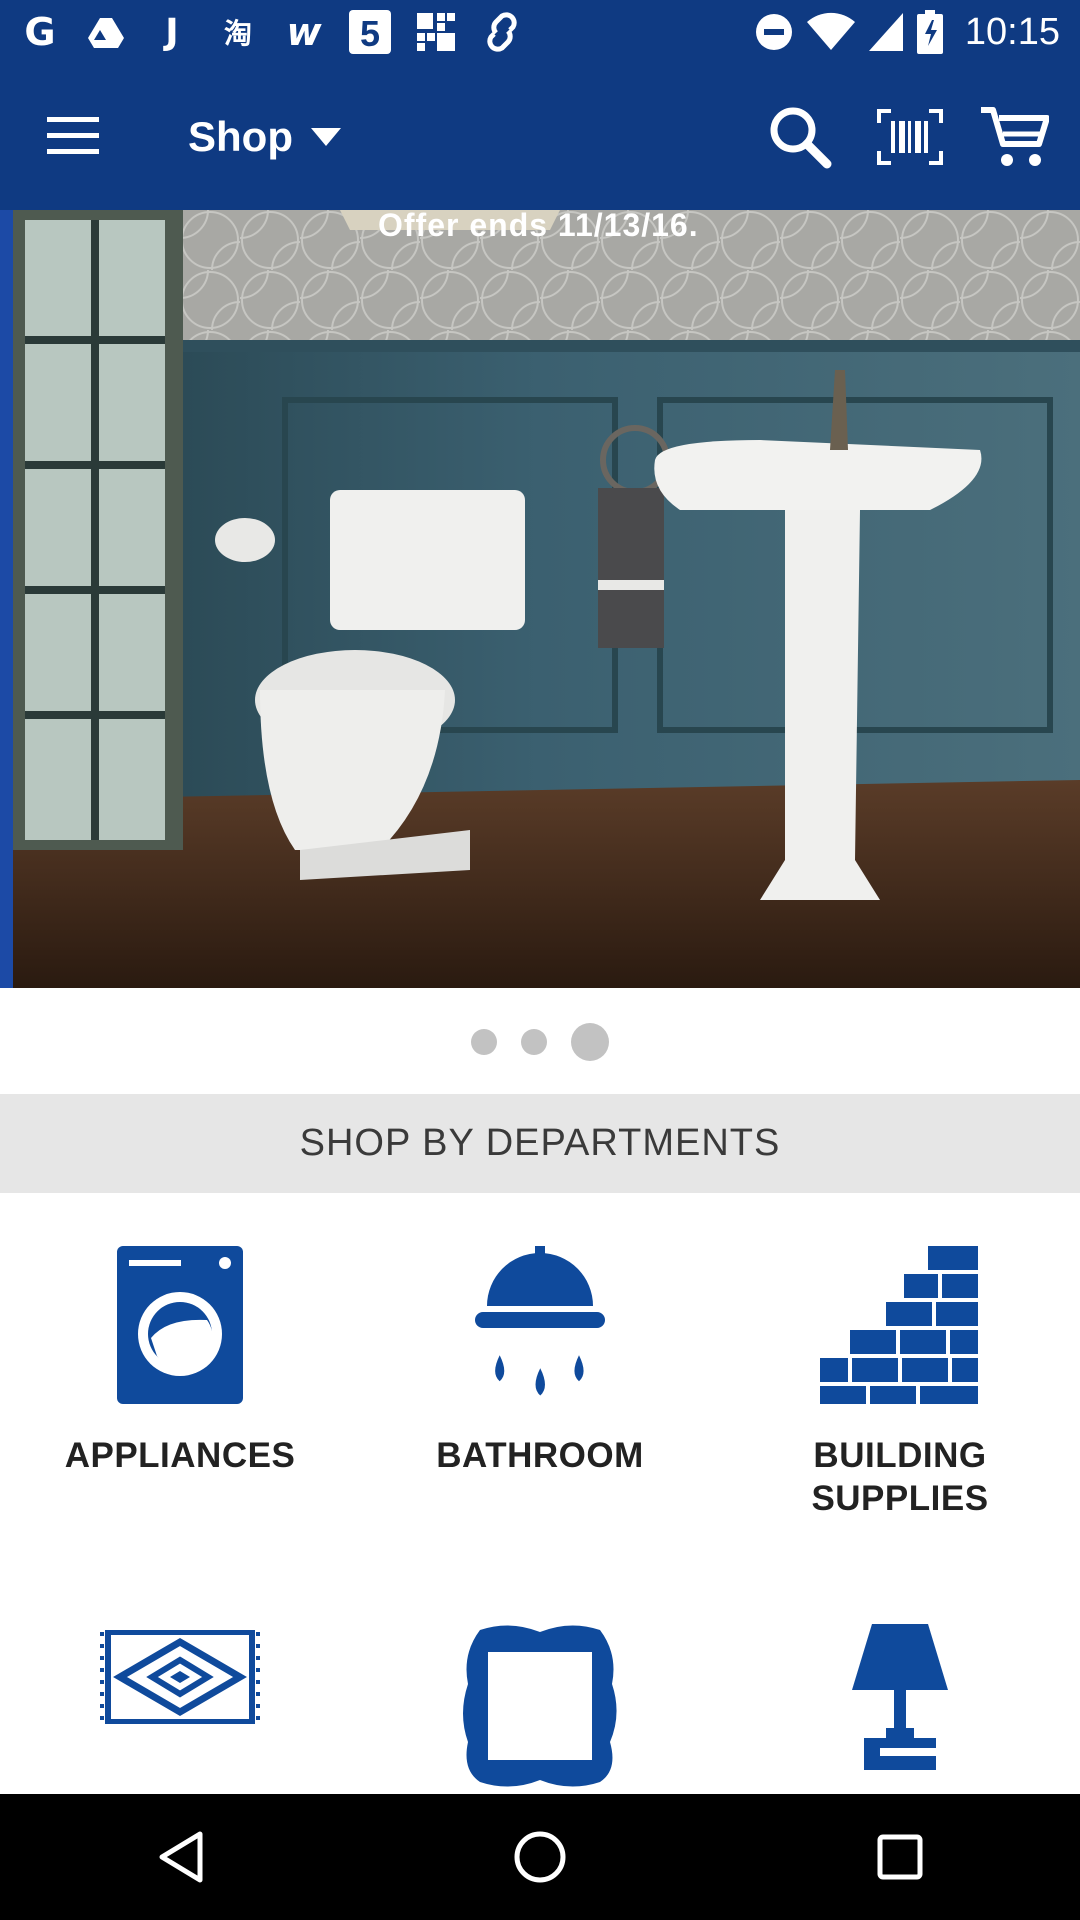 Image resolution: width=1080 pixels, height=1920 pixels. I want to click on home-button, so click(540, 1857).